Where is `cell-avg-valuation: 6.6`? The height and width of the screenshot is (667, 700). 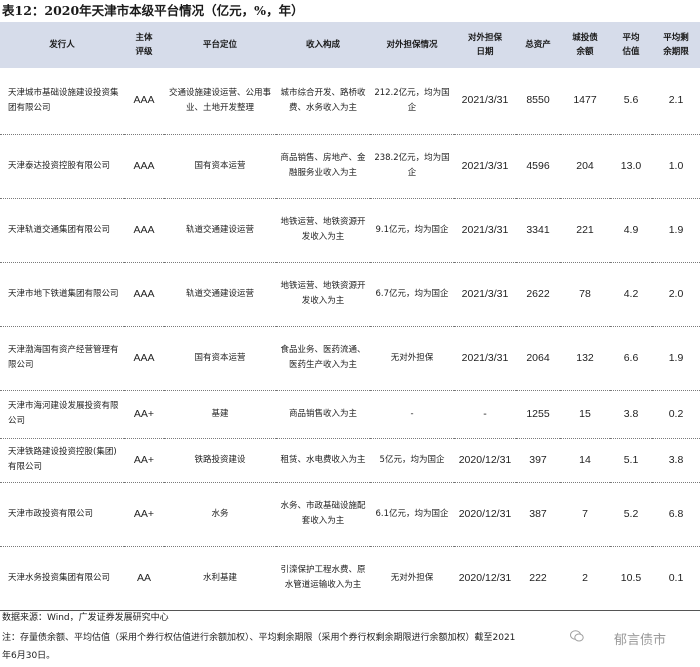 cell-avg-valuation: 6.6 is located at coordinates (631, 358).